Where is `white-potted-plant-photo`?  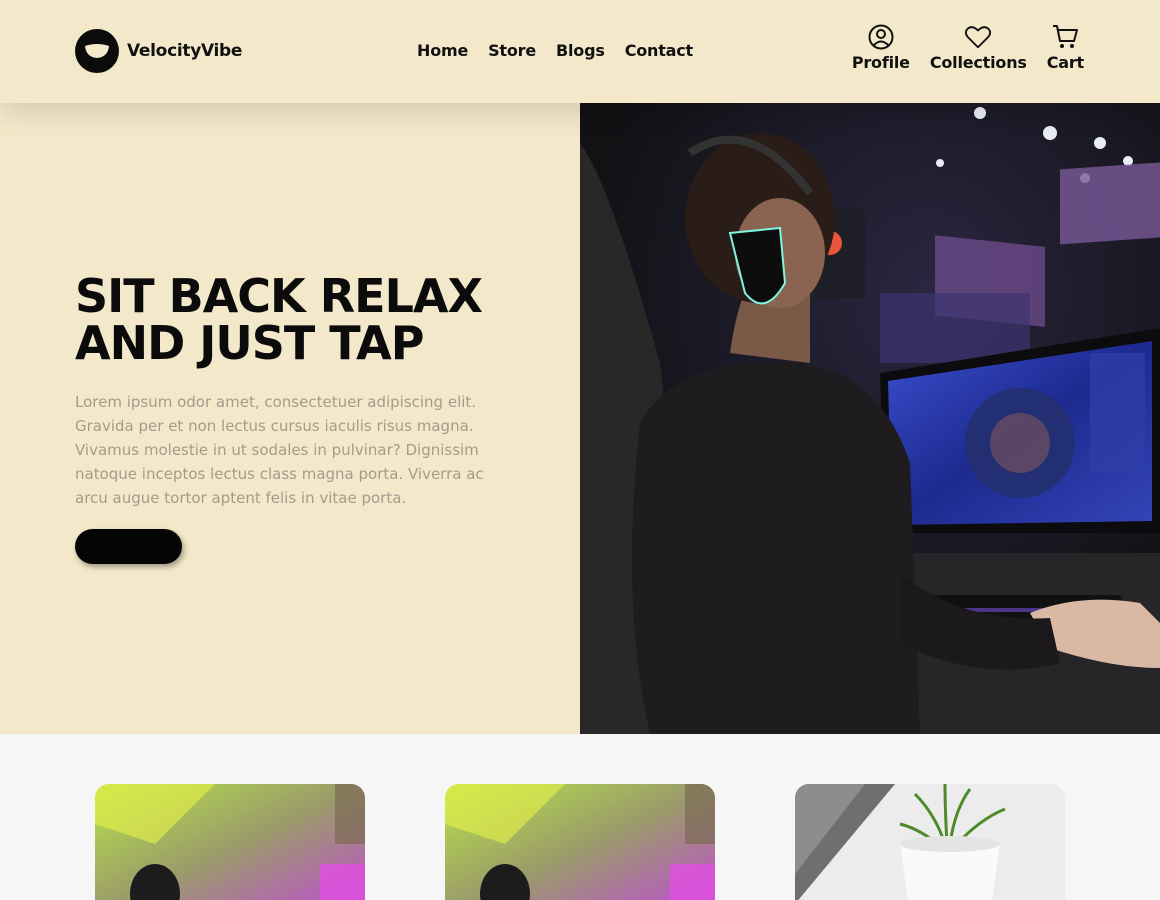 white-potted-plant-photo is located at coordinates (930, 842).